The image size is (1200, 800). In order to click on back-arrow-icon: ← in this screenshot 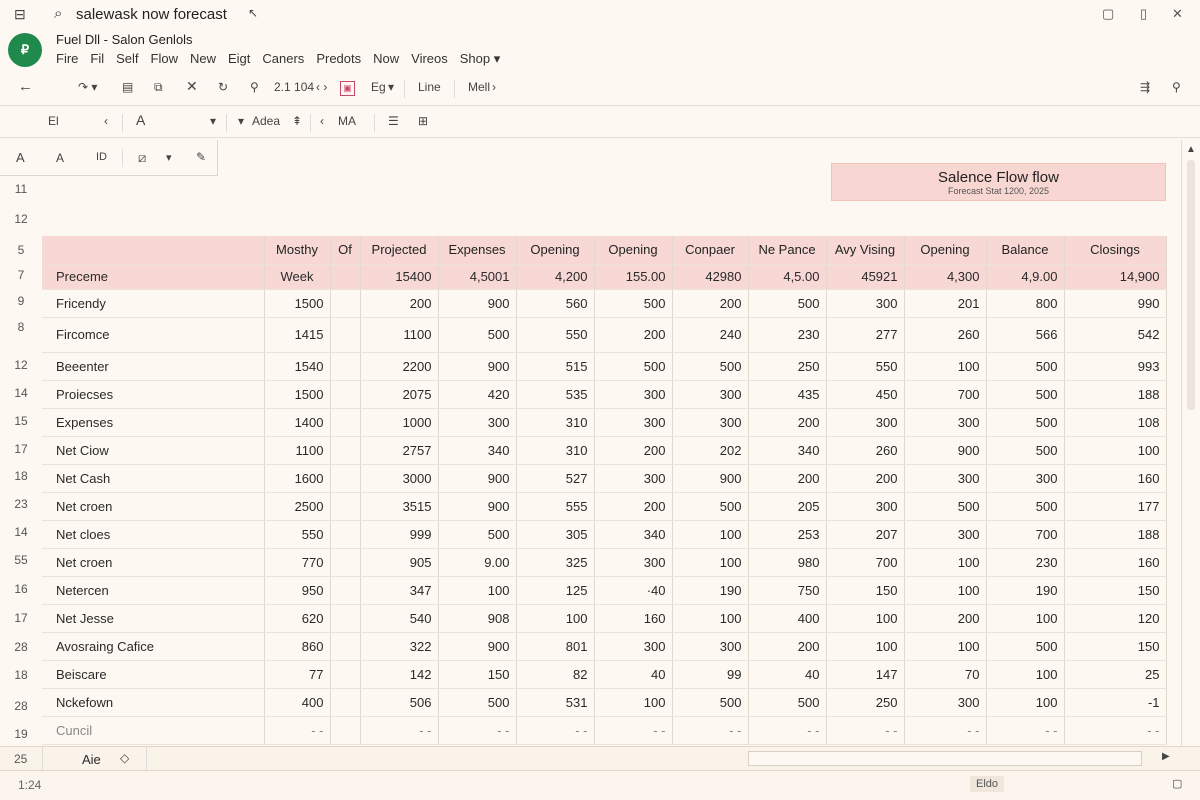, I will do `click(25, 86)`.